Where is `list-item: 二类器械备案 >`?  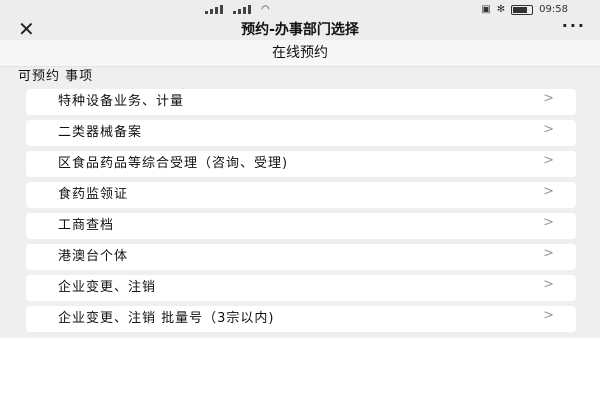 list-item: 二类器械备案 > is located at coordinates (301, 133).